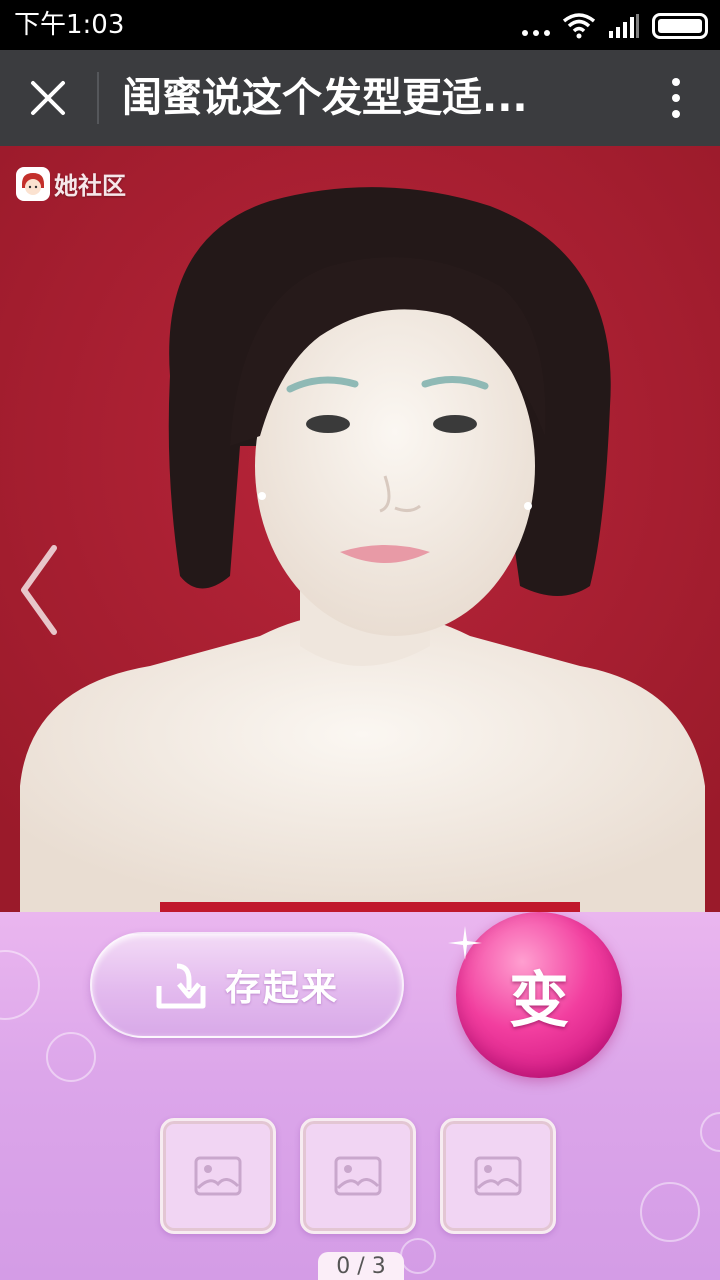 The height and width of the screenshot is (1280, 720). Describe the element at coordinates (360, 25) in the screenshot. I see `status-bar: 下午1:03` at that location.